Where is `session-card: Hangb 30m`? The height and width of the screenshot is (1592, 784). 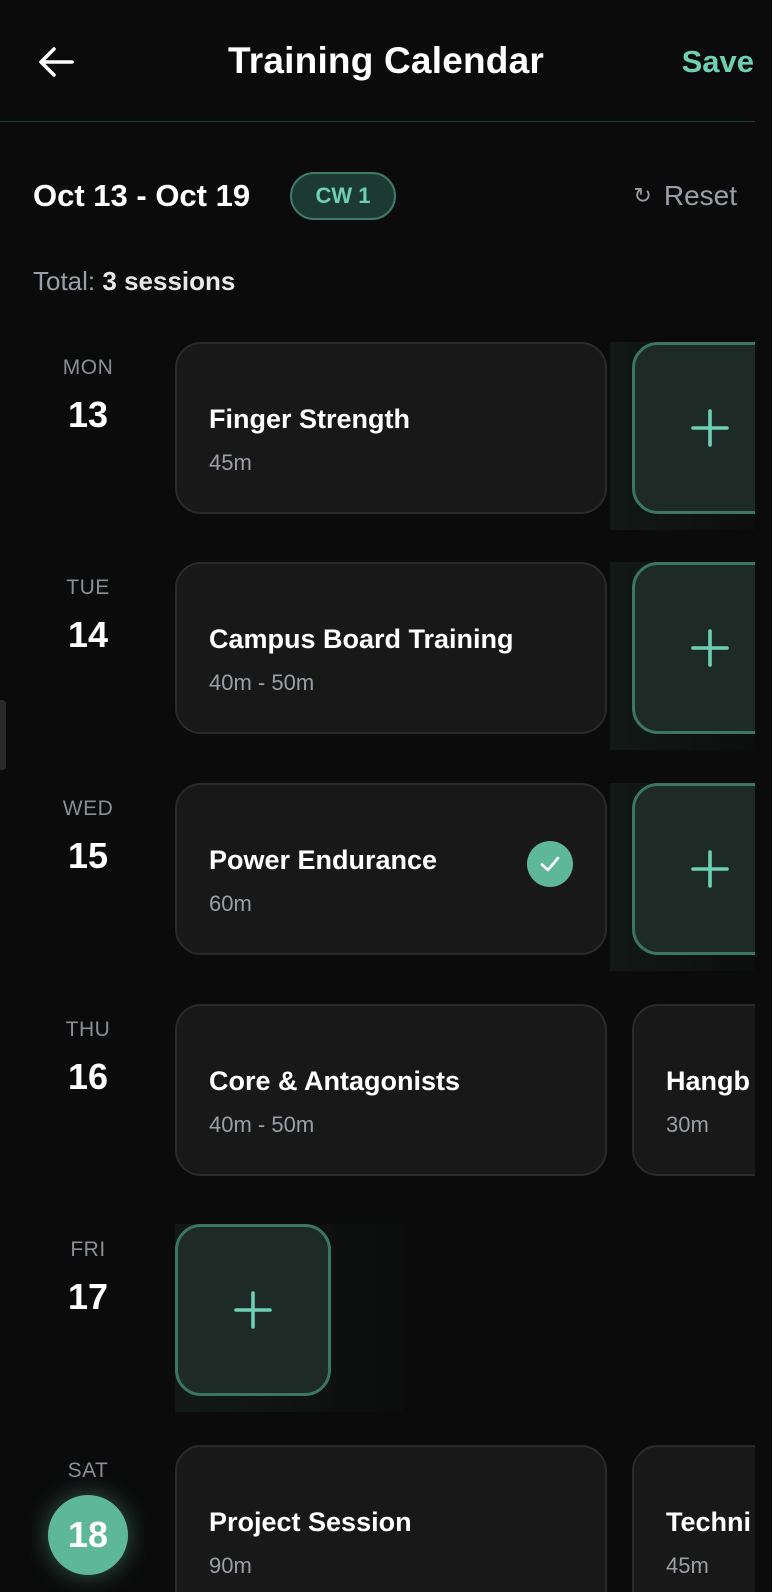 session-card: Hangb 30m is located at coordinates (693, 1090).